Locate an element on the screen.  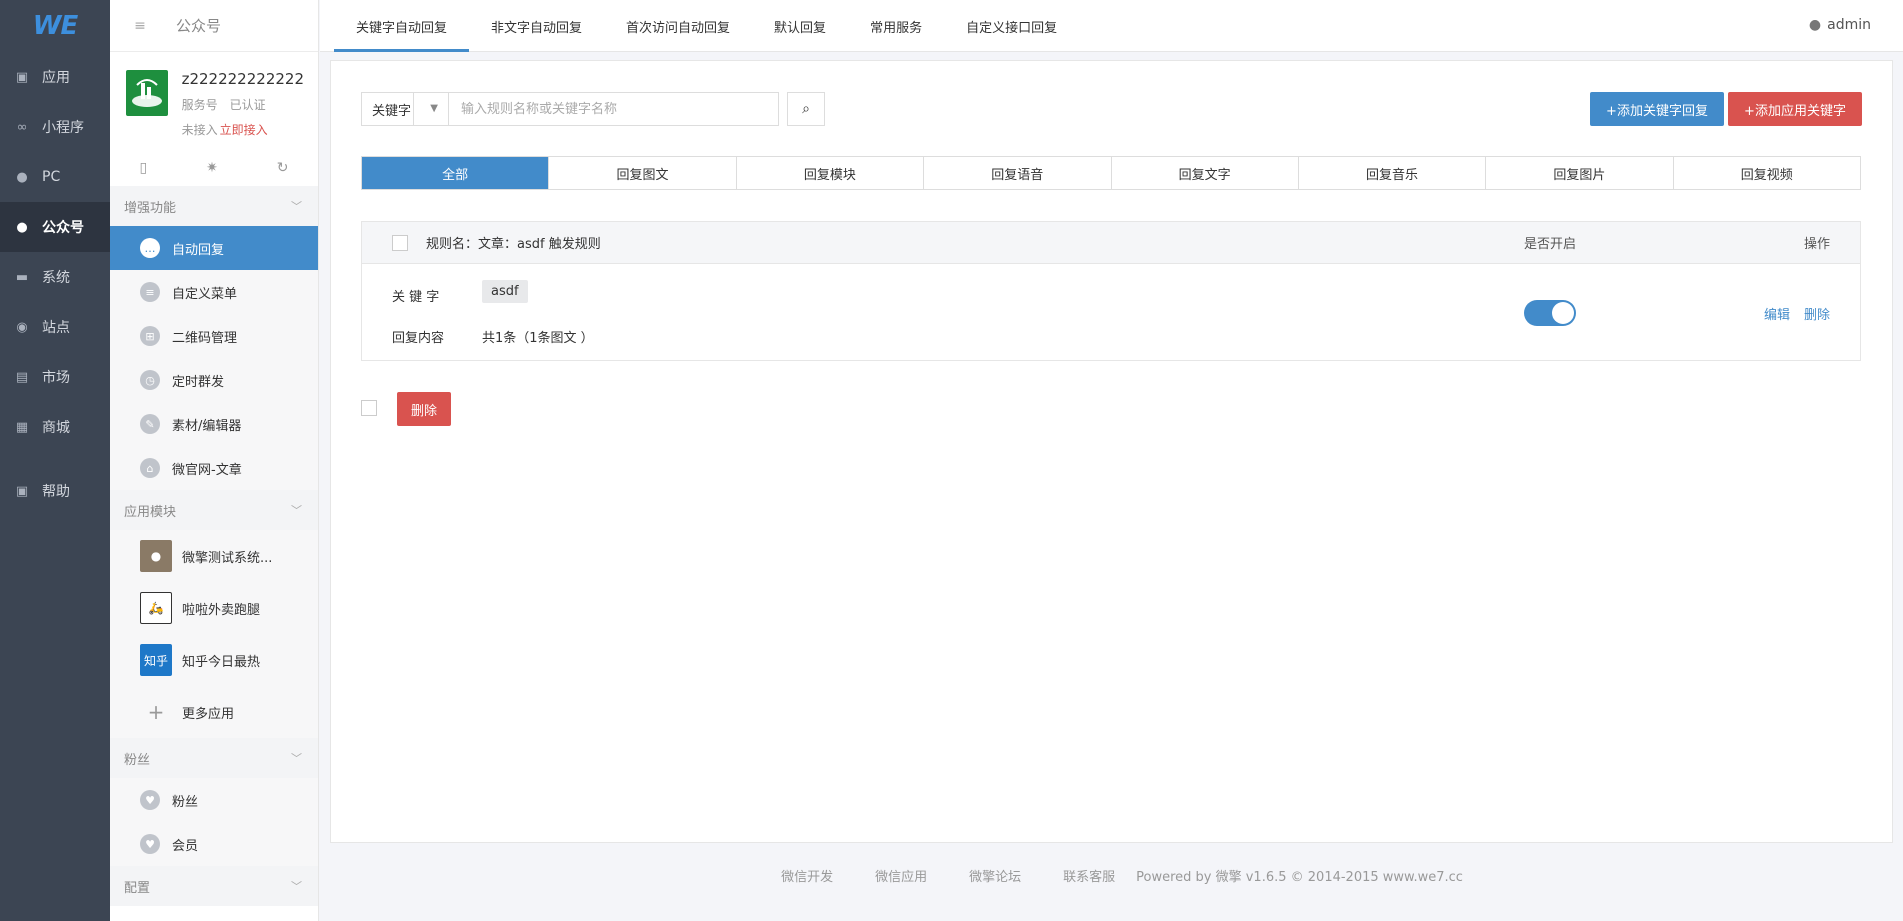
user-menu: ● admin is located at coordinates (1840, 25).